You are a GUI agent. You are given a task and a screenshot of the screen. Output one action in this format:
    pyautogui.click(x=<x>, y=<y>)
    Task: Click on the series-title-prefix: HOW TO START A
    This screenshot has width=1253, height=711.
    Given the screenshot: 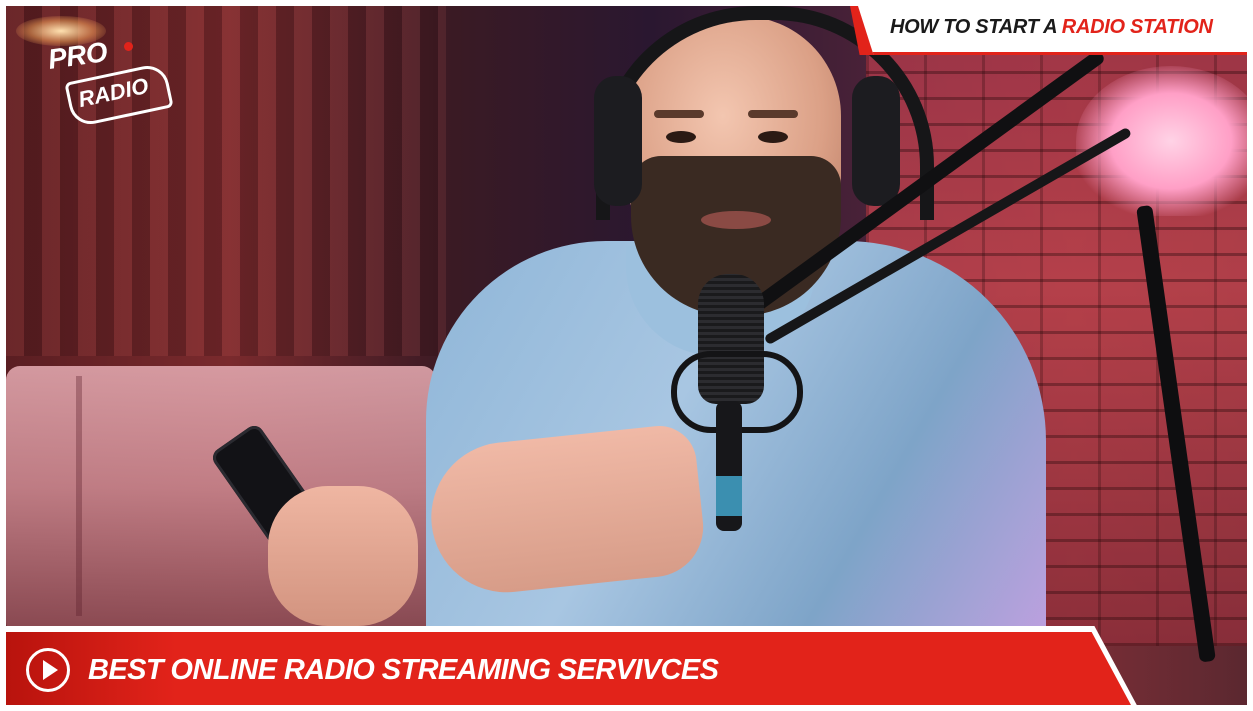 What is the action you would take?
    pyautogui.click(x=976, y=27)
    